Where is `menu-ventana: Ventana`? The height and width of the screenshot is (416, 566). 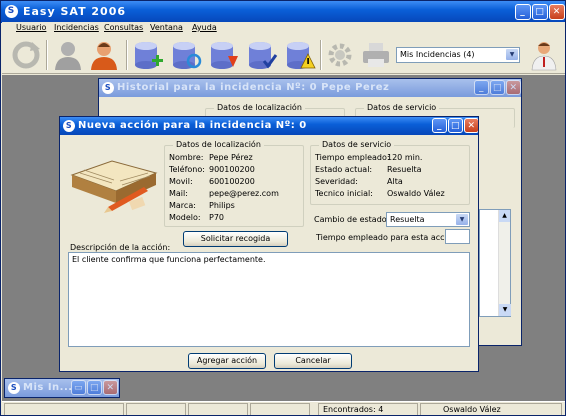
menu-ventana: Ventana is located at coordinates (166, 27).